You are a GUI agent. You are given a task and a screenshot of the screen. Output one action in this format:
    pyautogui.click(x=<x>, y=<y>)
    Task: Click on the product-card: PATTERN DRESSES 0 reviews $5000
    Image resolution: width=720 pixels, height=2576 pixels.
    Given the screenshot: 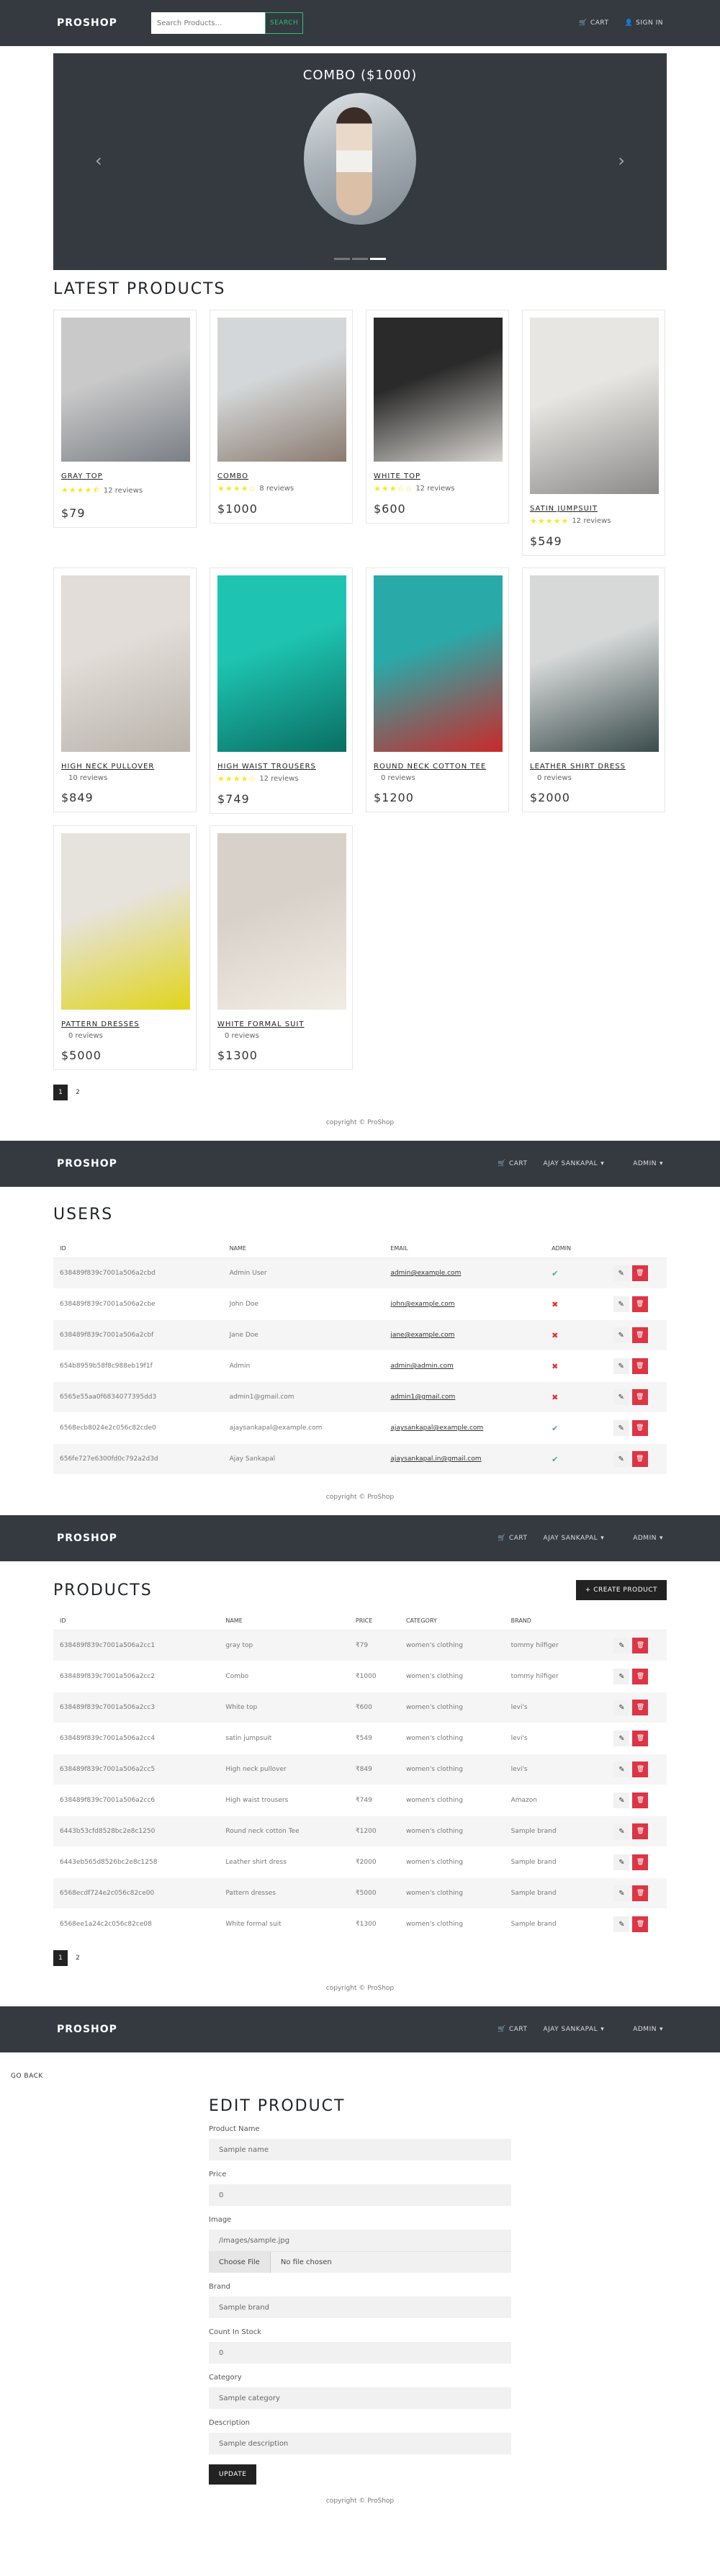 What is the action you would take?
    pyautogui.click(x=125, y=947)
    